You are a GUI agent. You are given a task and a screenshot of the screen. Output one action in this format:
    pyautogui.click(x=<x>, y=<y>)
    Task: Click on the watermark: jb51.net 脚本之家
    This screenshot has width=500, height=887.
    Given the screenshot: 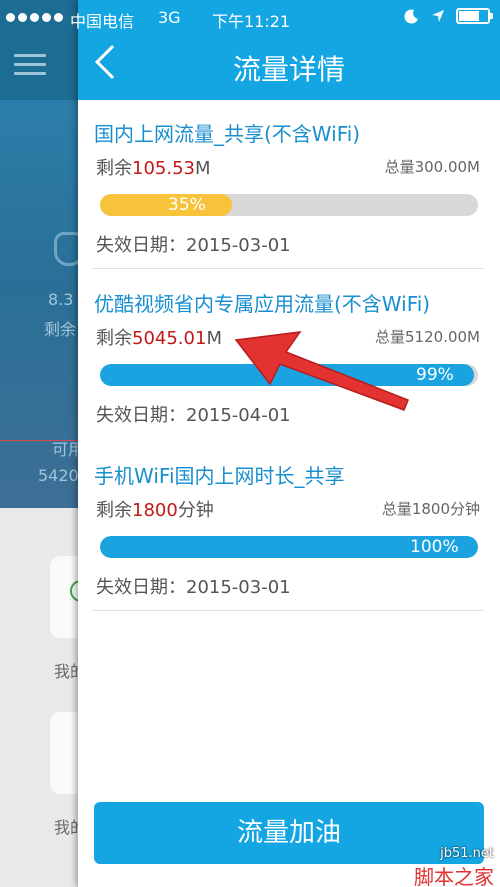 What is the action you would take?
    pyautogui.click(x=454, y=866)
    